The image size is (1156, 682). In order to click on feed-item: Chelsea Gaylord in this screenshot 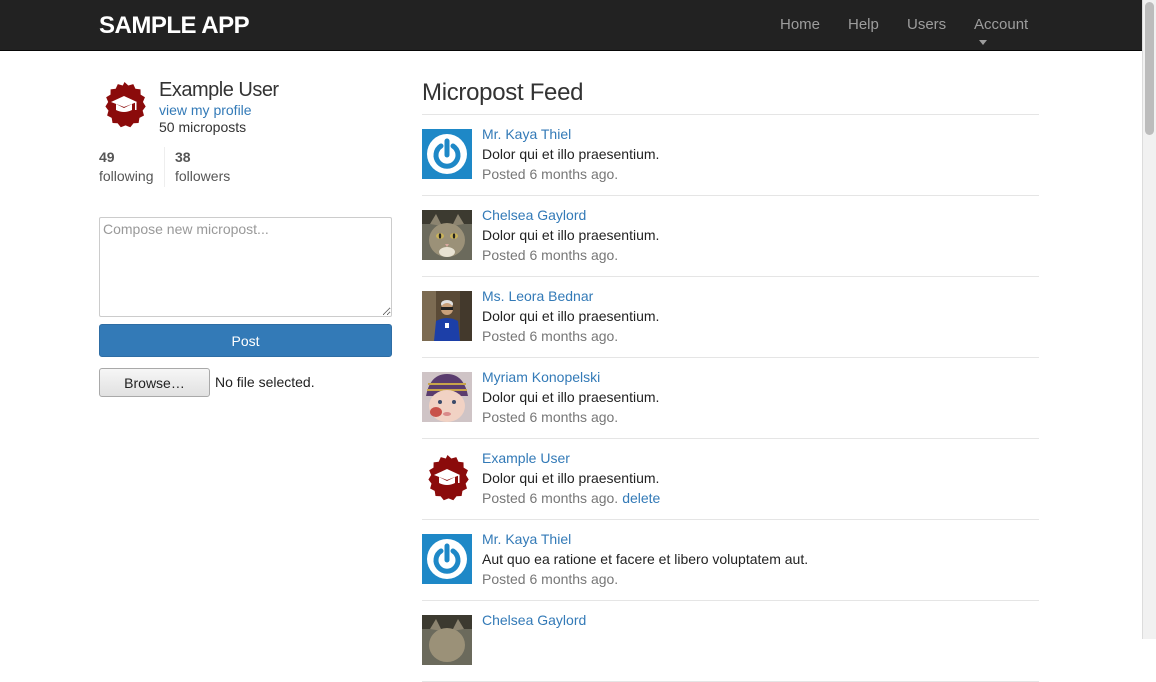, I will do `click(730, 641)`.